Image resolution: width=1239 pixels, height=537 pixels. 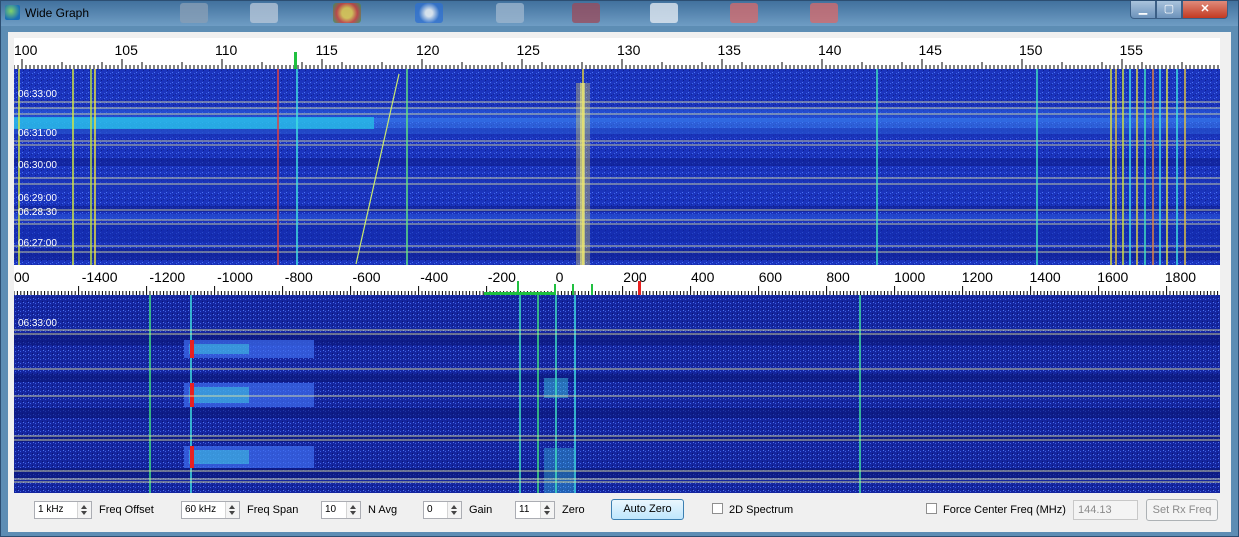 I want to click on bottom-scale-label: 00, so click(x=22, y=277).